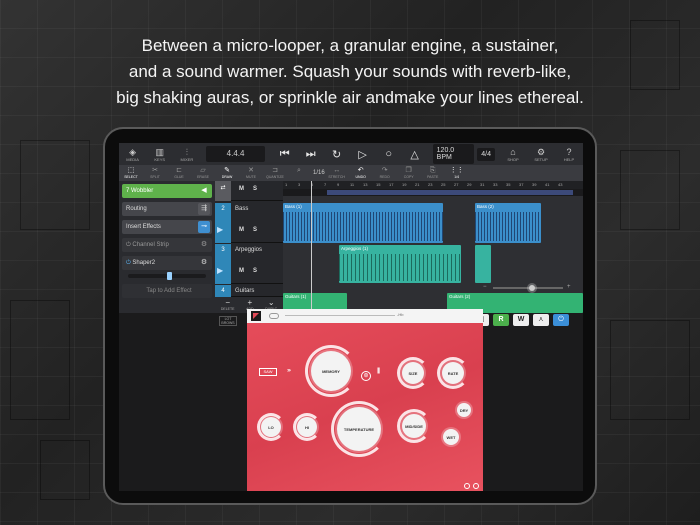 The image size is (700, 525). What do you see at coordinates (167, 191) in the screenshot?
I see `selected-track-header: 7 Wobbler ◀` at bounding box center [167, 191].